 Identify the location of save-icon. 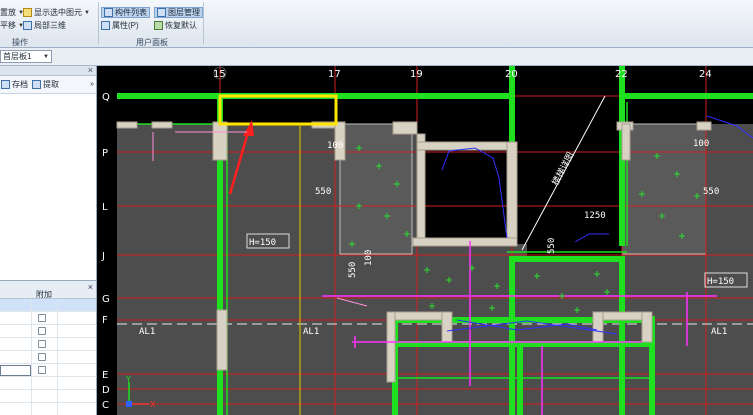
(5, 84).